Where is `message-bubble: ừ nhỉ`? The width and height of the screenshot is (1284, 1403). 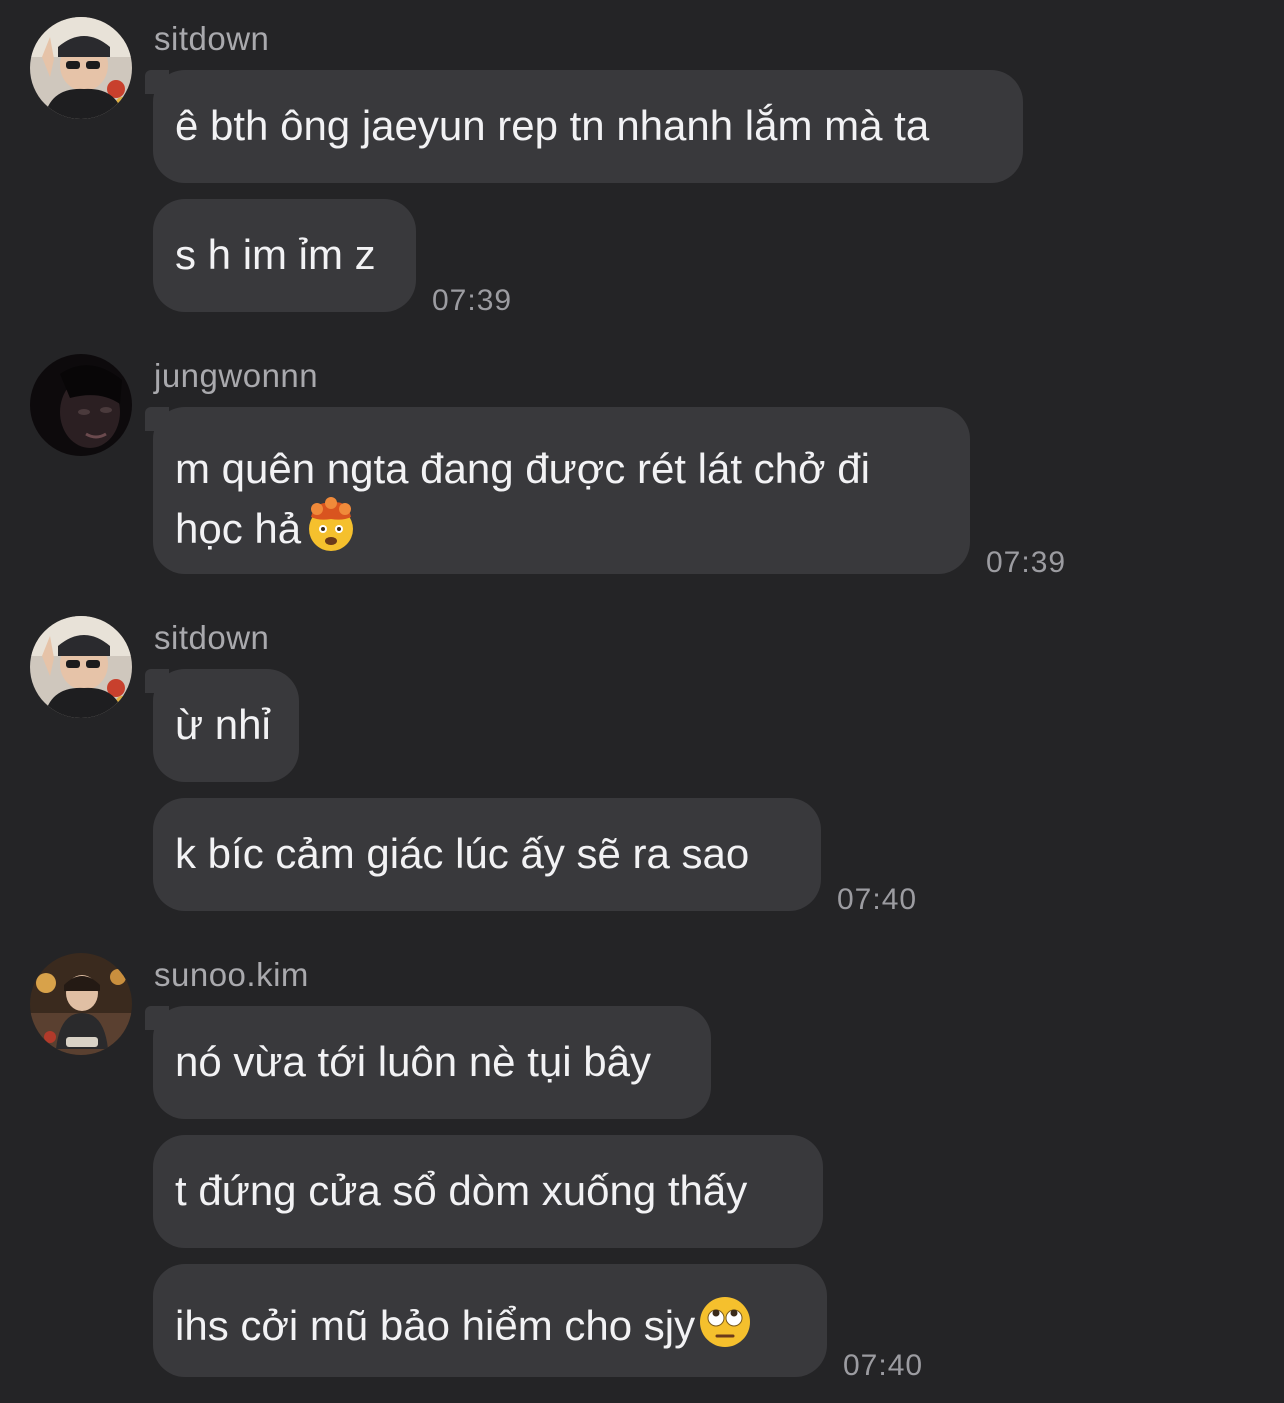 message-bubble: ừ nhỉ is located at coordinates (222, 725).